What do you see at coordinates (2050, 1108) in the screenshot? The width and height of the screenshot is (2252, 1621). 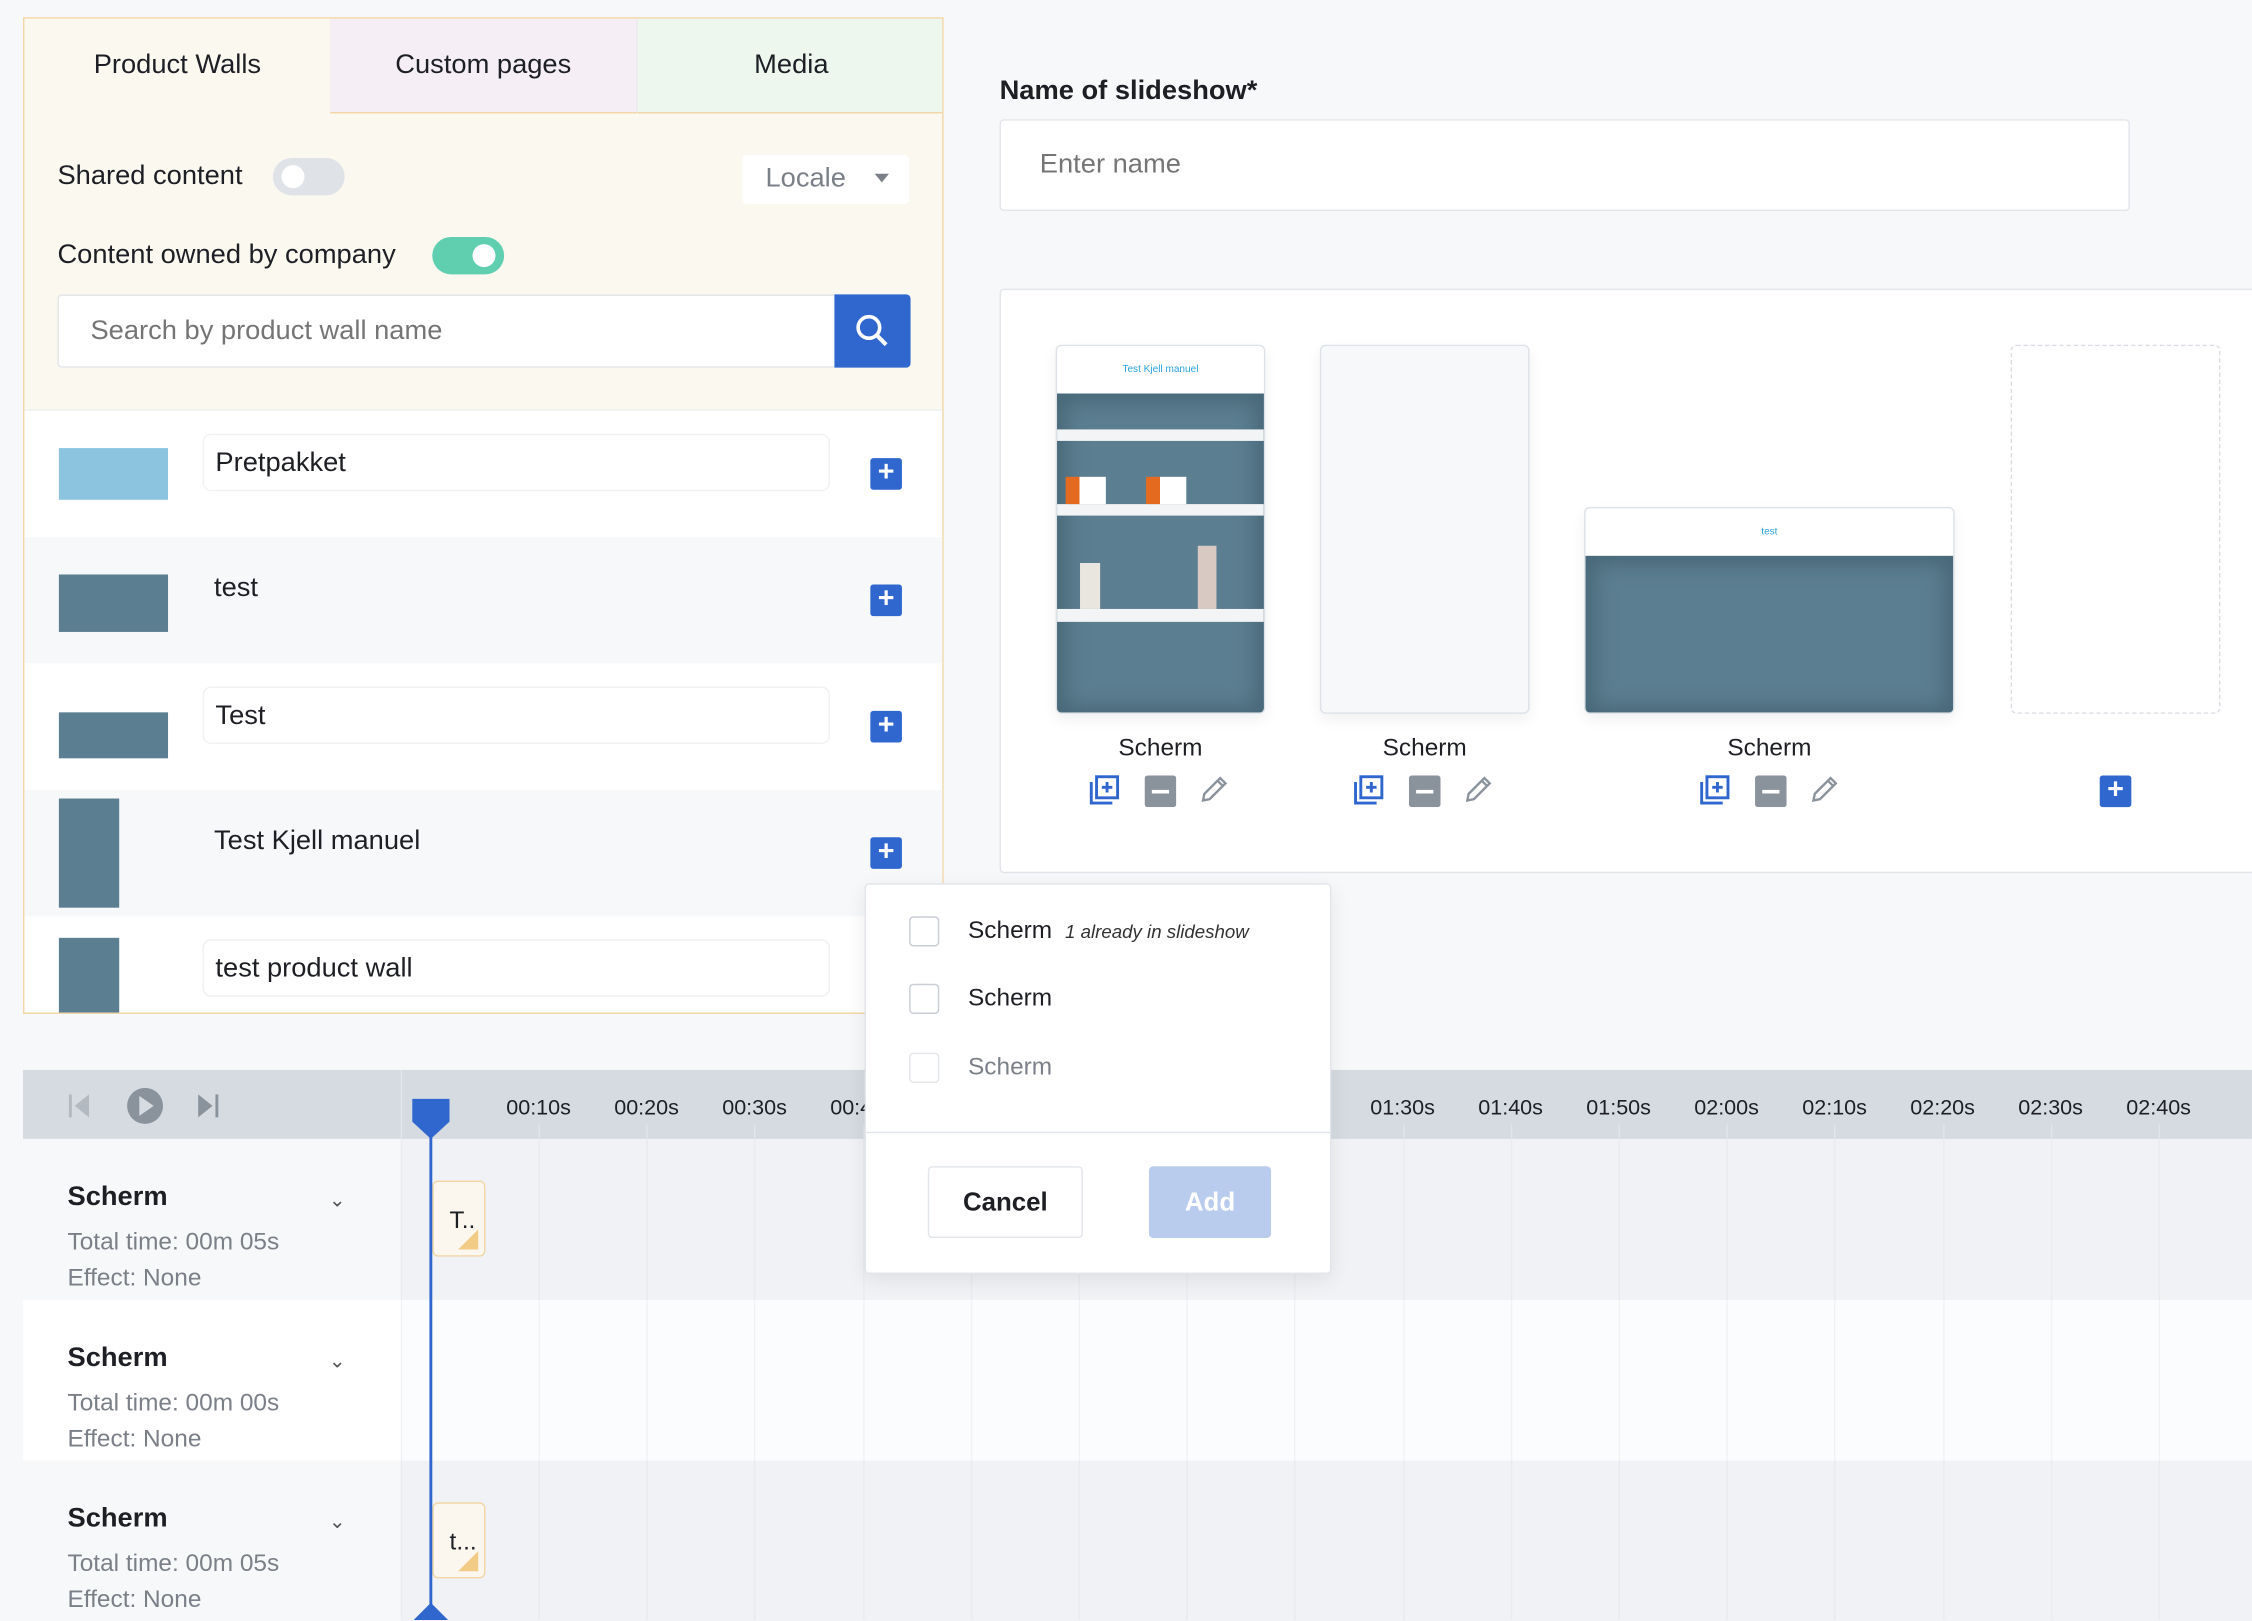 I see `tick-label: 02:30s` at bounding box center [2050, 1108].